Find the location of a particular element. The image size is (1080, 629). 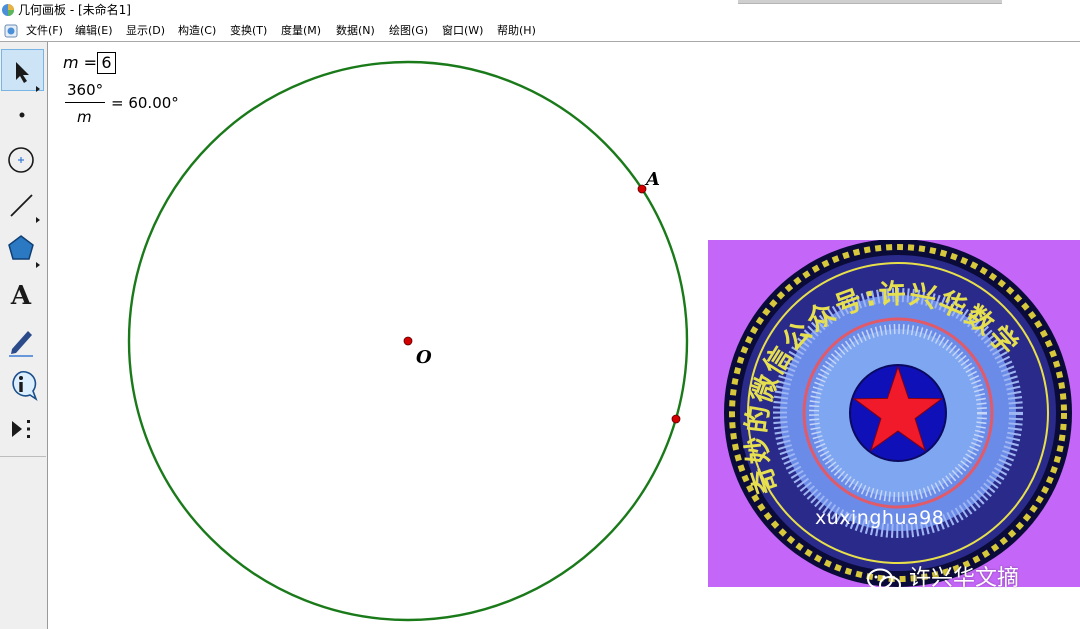

toolbox-divider is located at coordinates (23, 456).